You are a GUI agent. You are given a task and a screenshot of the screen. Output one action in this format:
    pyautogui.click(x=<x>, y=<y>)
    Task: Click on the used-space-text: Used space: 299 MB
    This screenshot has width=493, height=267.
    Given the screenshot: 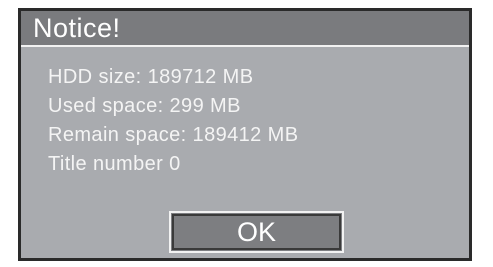 What is the action you would take?
    pyautogui.click(x=144, y=106)
    